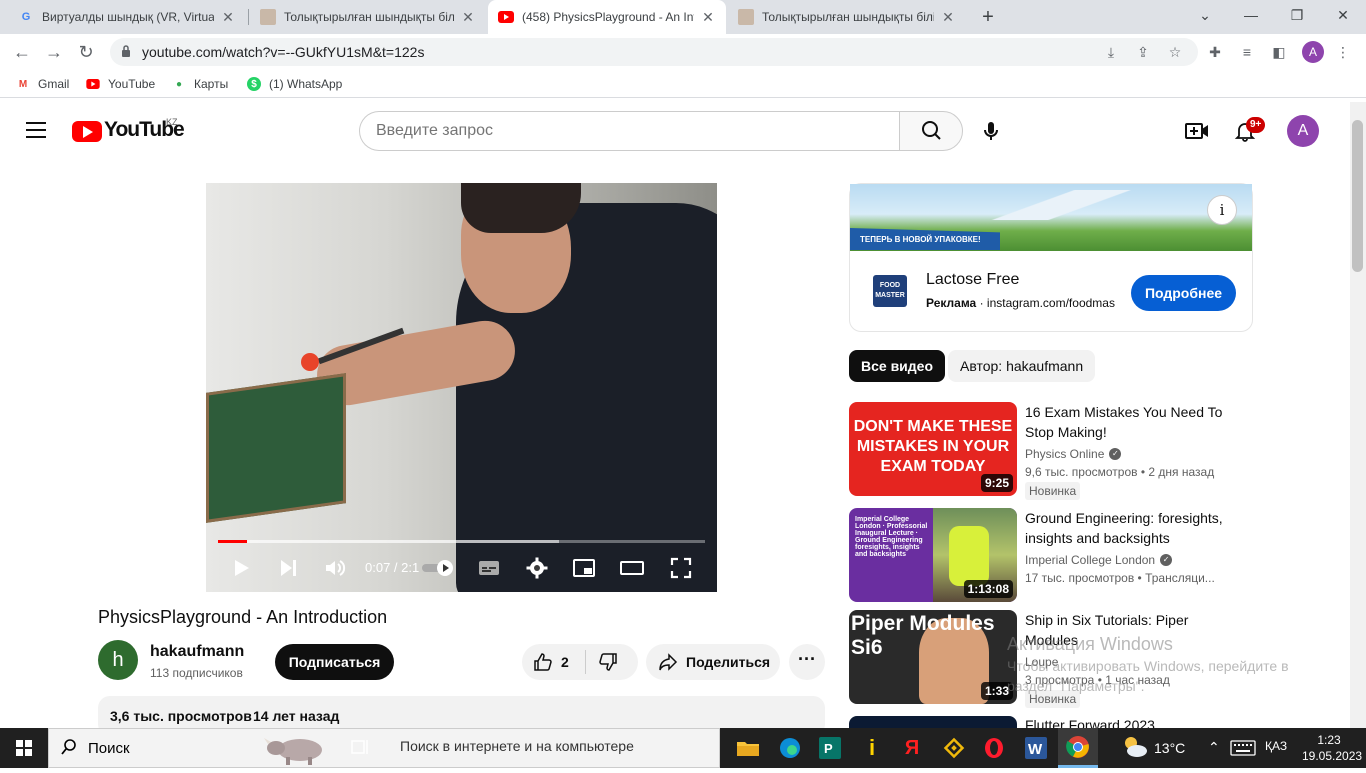  What do you see at coordinates (335, 568) in the screenshot?
I see `volume-icon` at bounding box center [335, 568].